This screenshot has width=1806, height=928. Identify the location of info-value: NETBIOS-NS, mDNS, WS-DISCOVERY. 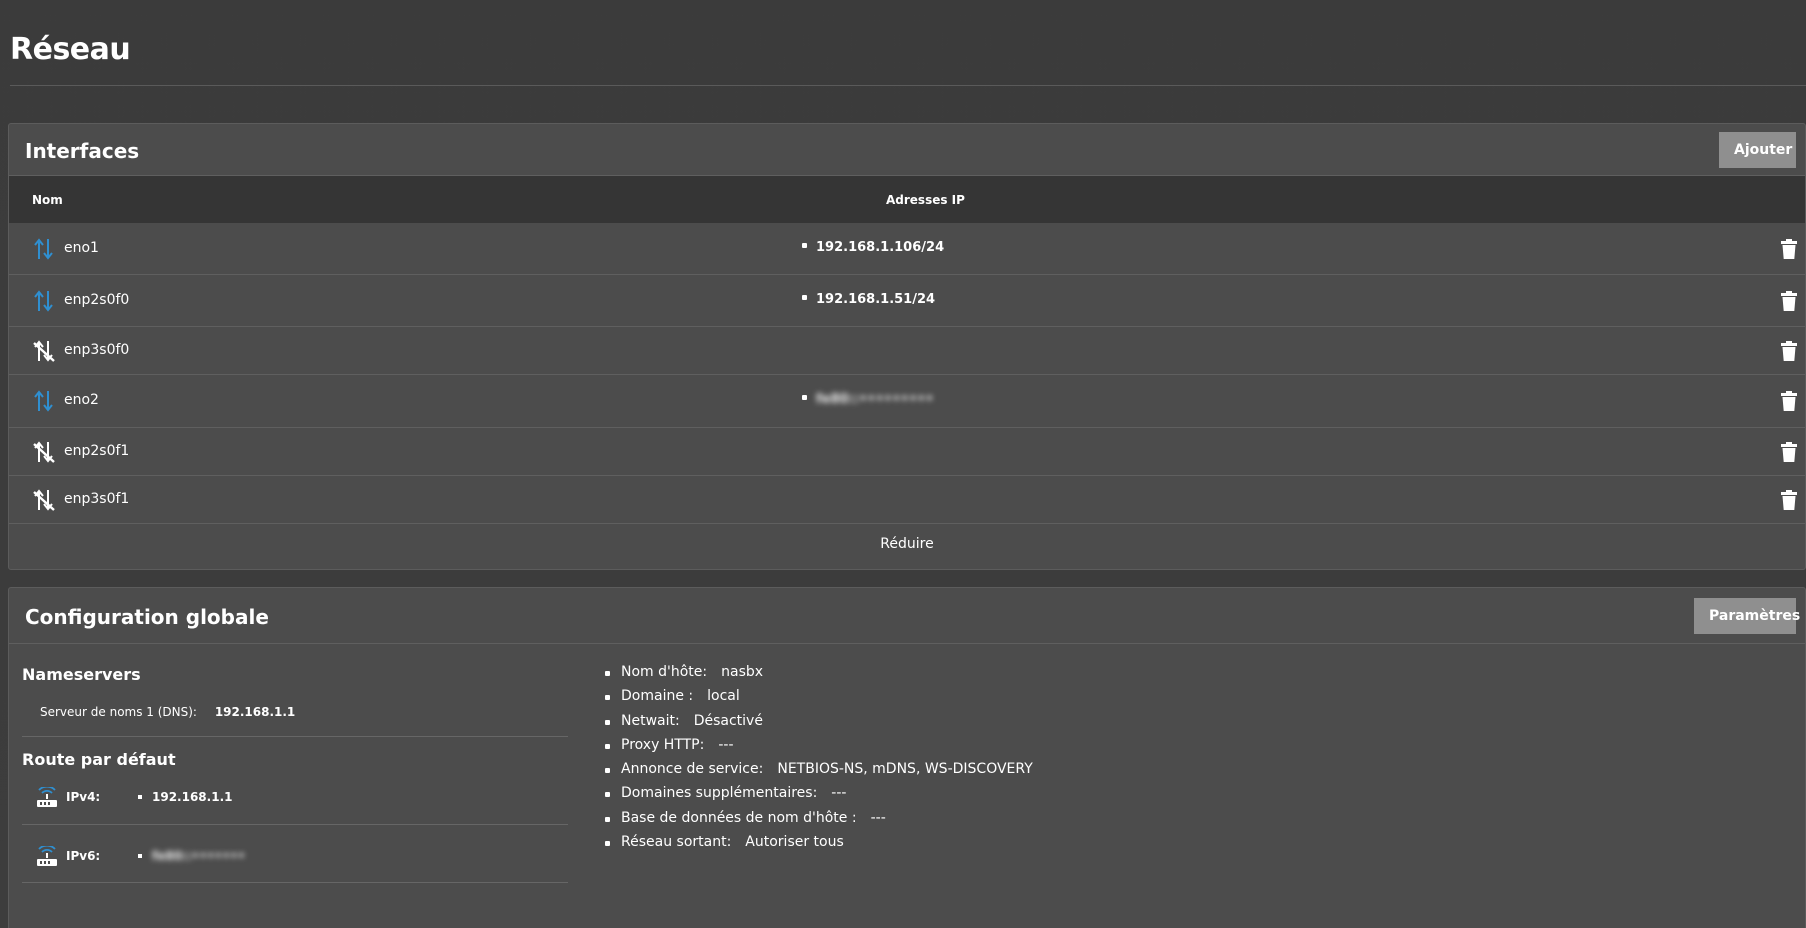
(905, 769).